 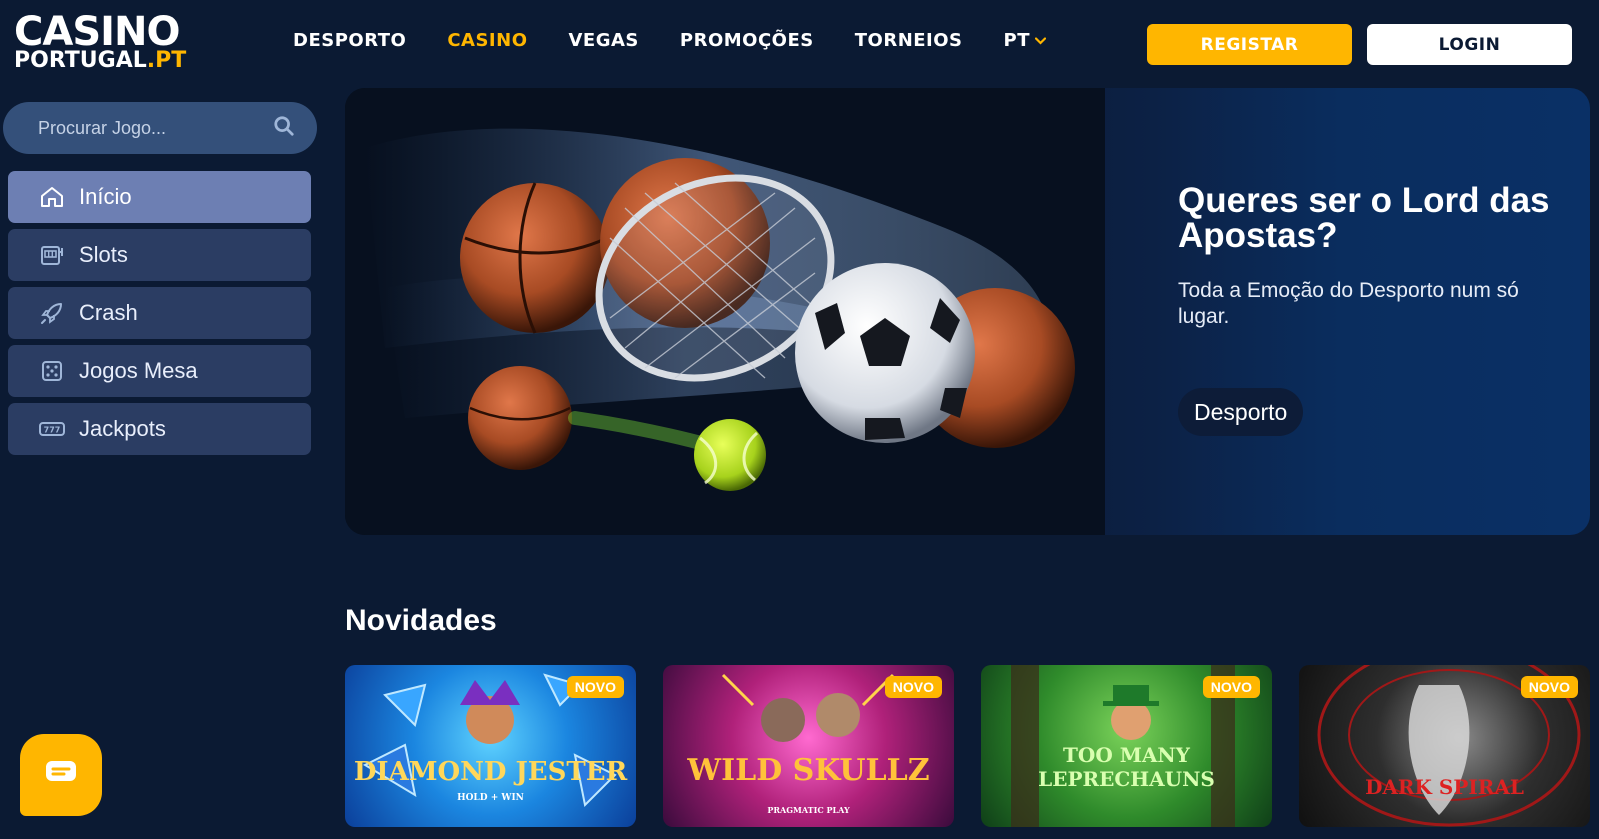 What do you see at coordinates (490, 746) in the screenshot?
I see `game-card-diamond-jester: DIAMOND JESTER HOLD + WIN NOVO` at bounding box center [490, 746].